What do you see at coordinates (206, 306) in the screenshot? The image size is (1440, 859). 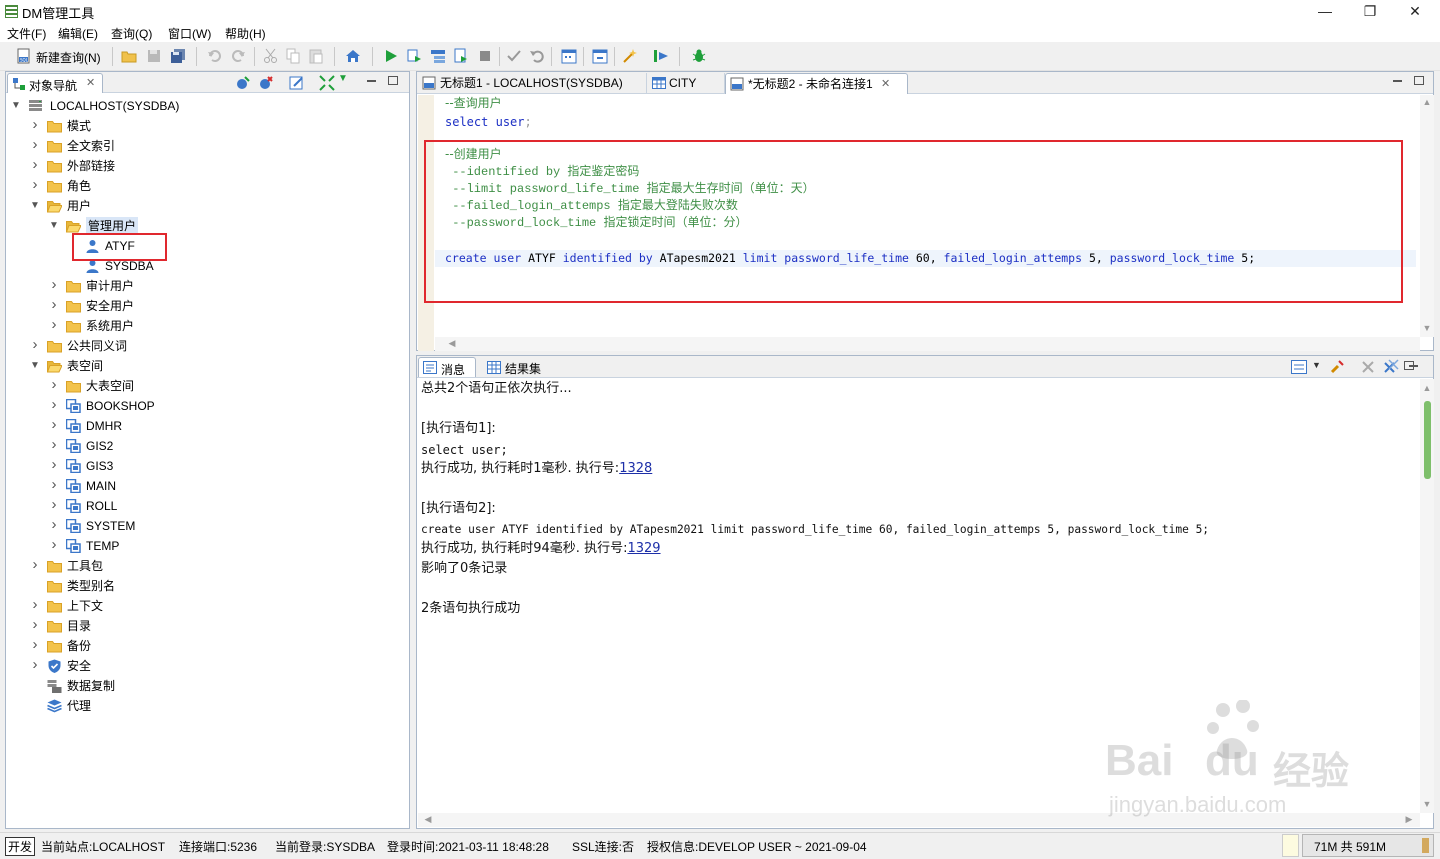 I see `tree-node-security-users: › 安全用户` at bounding box center [206, 306].